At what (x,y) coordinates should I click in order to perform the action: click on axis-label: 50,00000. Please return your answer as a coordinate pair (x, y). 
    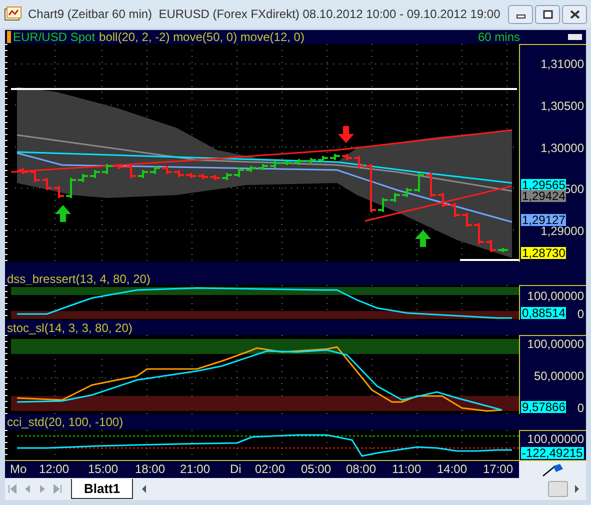
    Looking at the image, I should click on (559, 376).